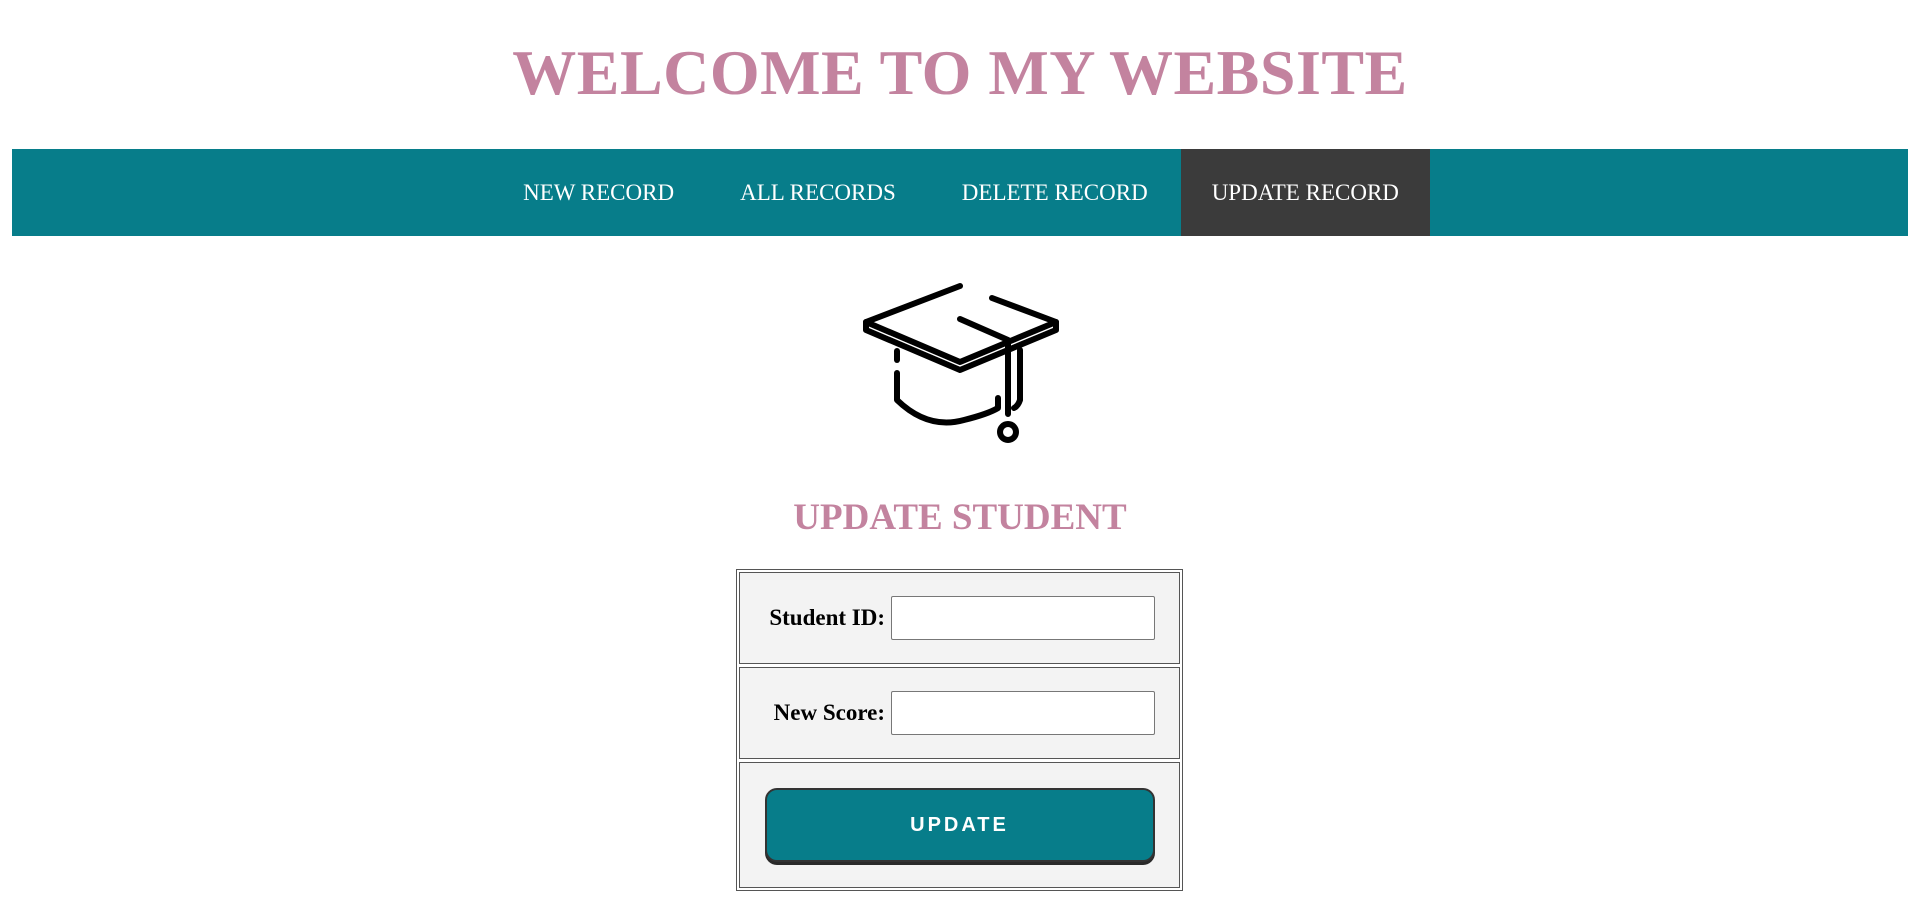 The width and height of the screenshot is (1920, 903). I want to click on update-button: UPDATE, so click(959, 825).